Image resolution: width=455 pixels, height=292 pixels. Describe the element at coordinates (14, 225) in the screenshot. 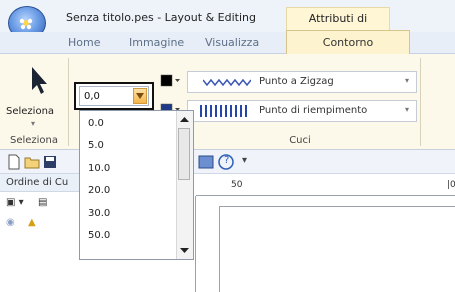

I see `eye-icon: ◉` at that location.